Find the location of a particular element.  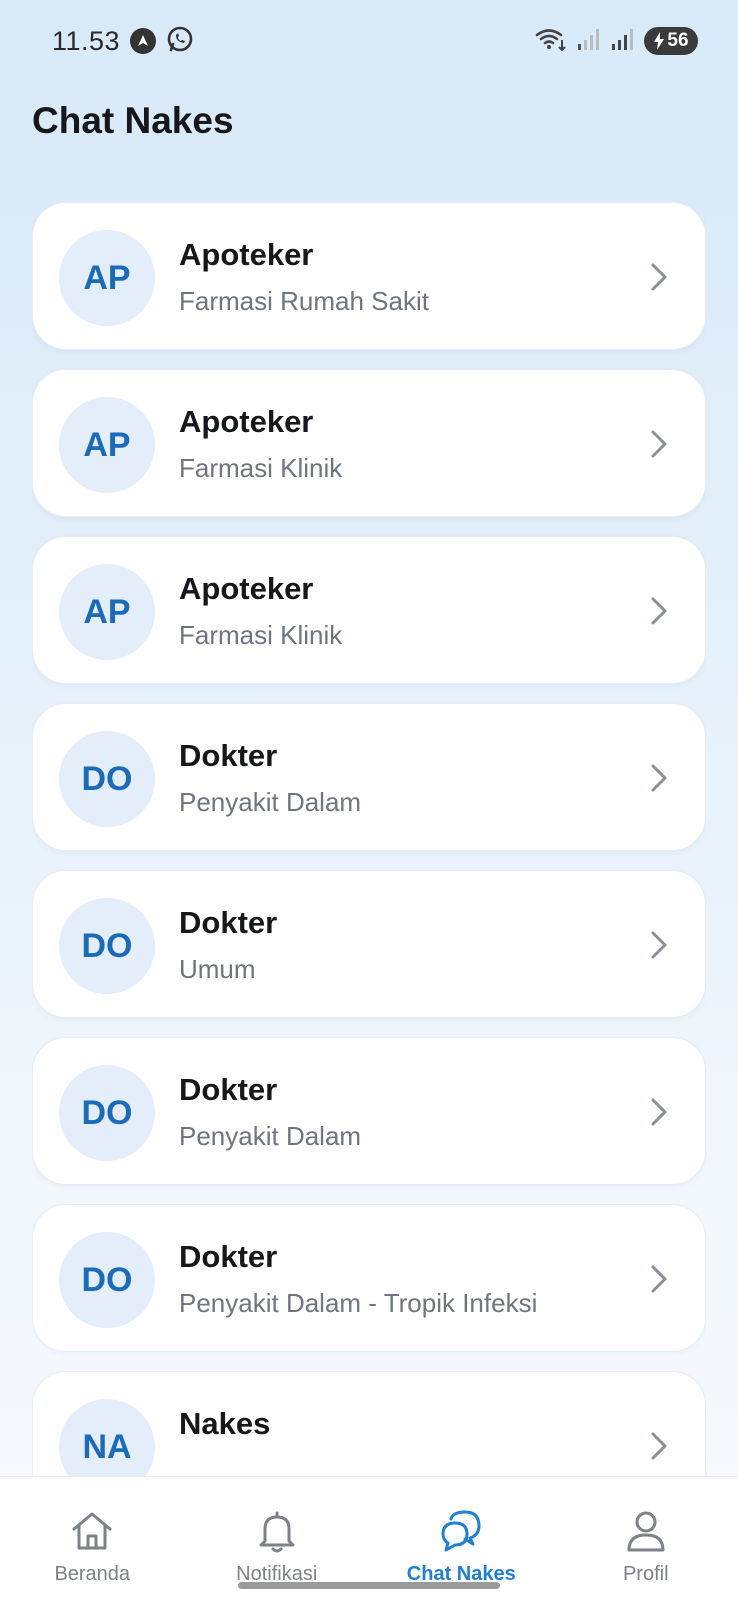

avatar: NA is located at coordinates (107, 1437).